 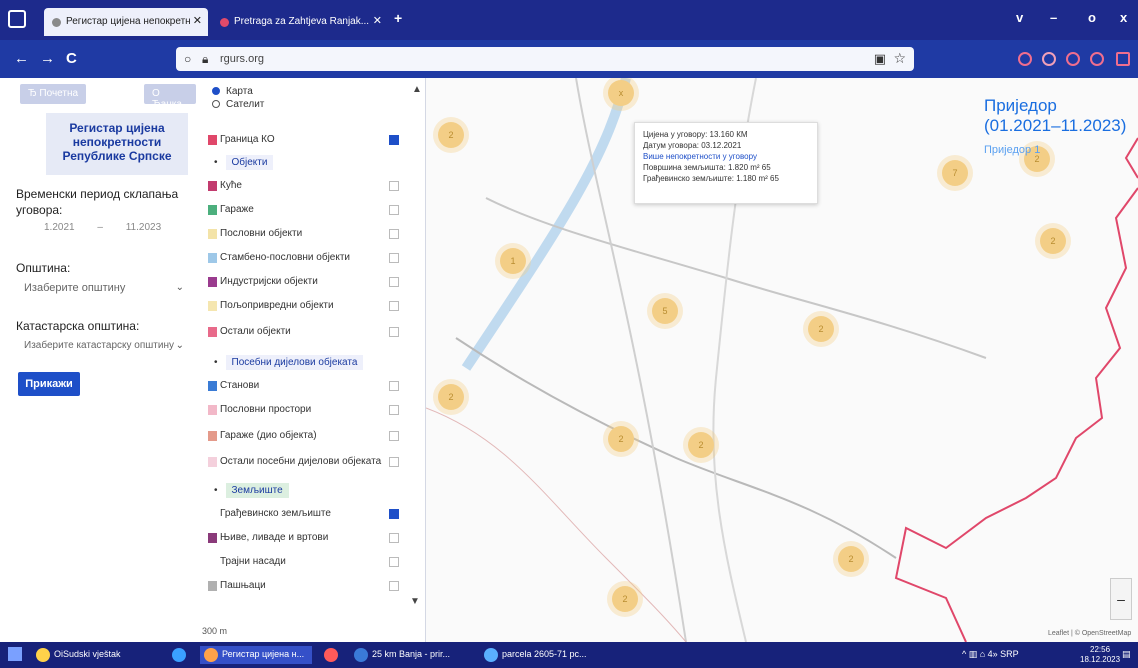 What do you see at coordinates (308, 234) in the screenshot?
I see `layer-row: Пословни објекти` at bounding box center [308, 234].